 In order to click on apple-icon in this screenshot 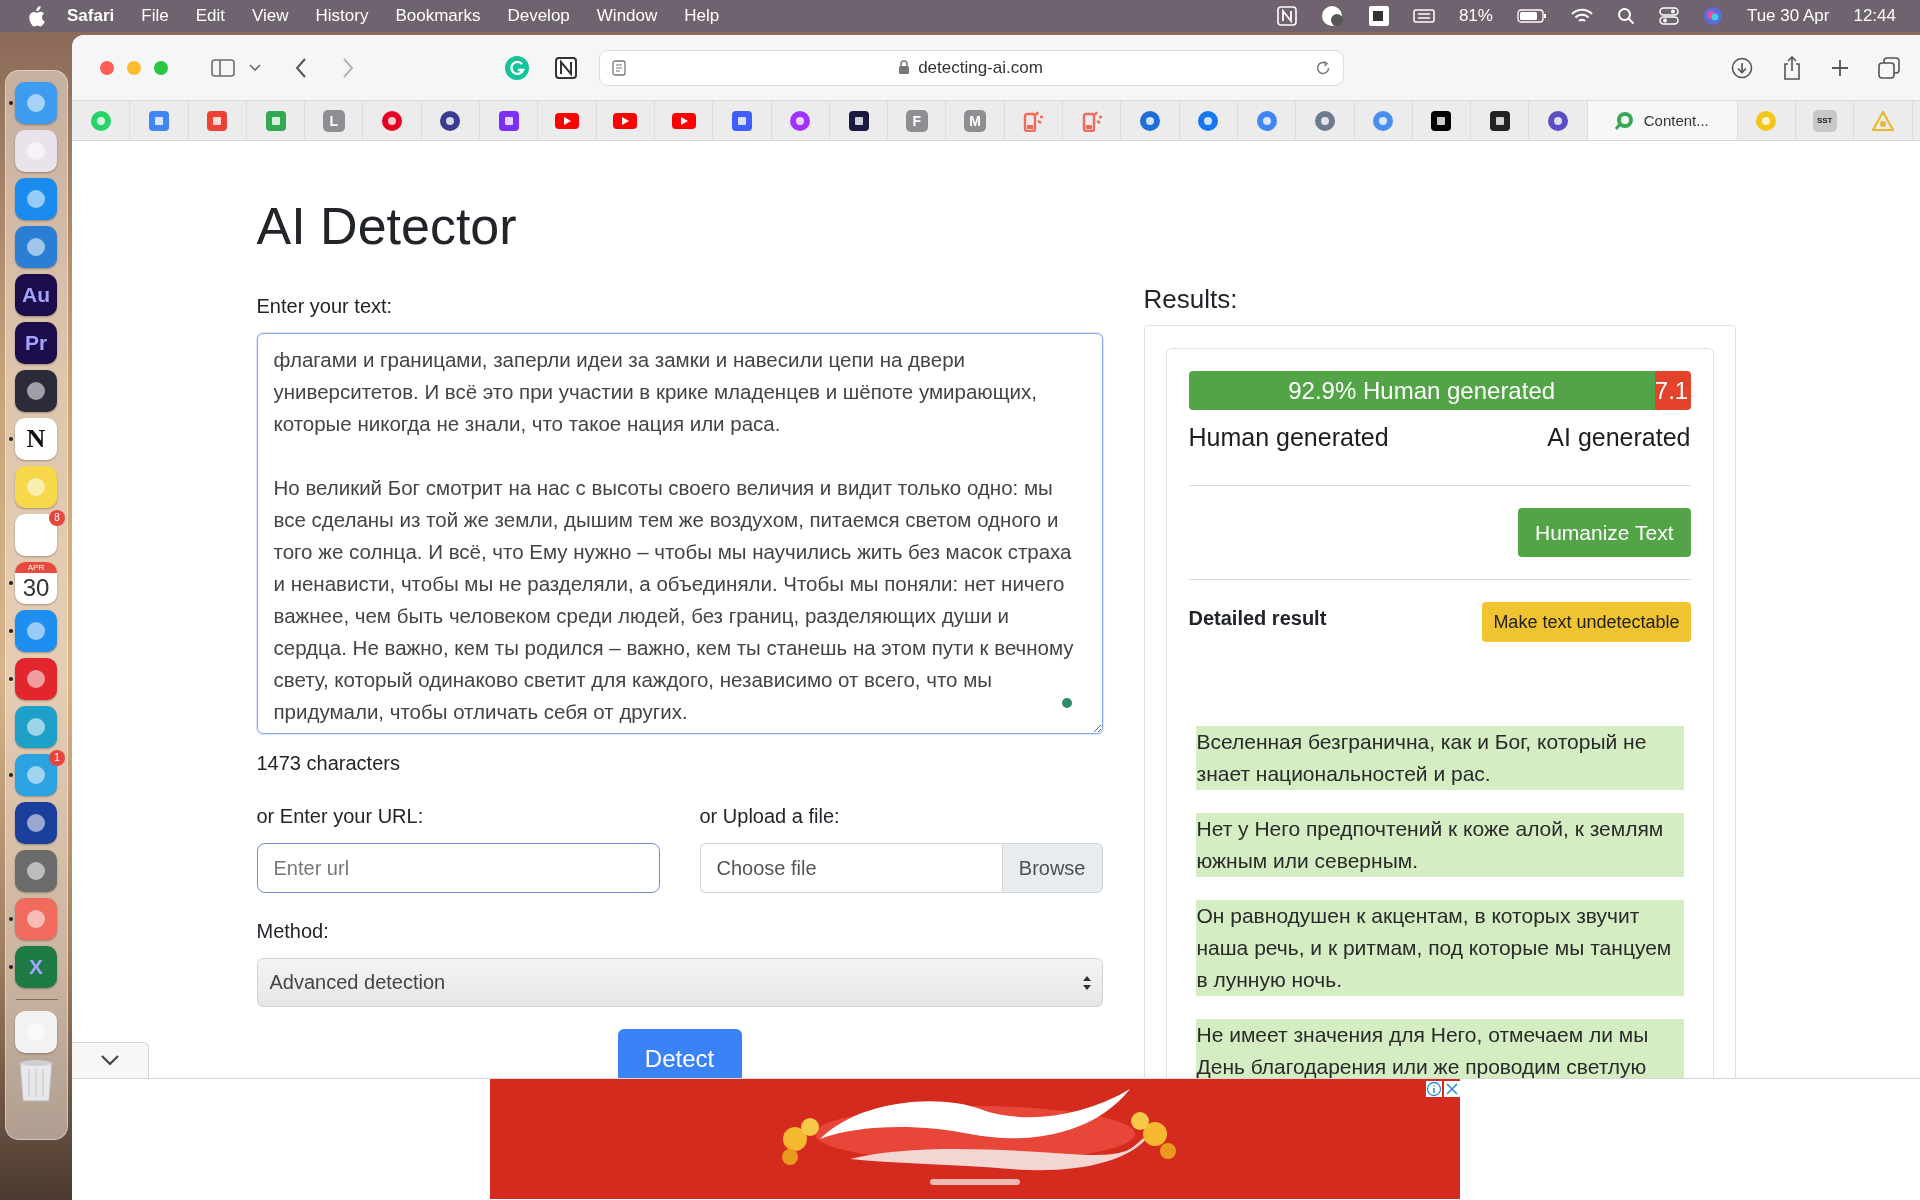, I will do `click(36, 16)`.